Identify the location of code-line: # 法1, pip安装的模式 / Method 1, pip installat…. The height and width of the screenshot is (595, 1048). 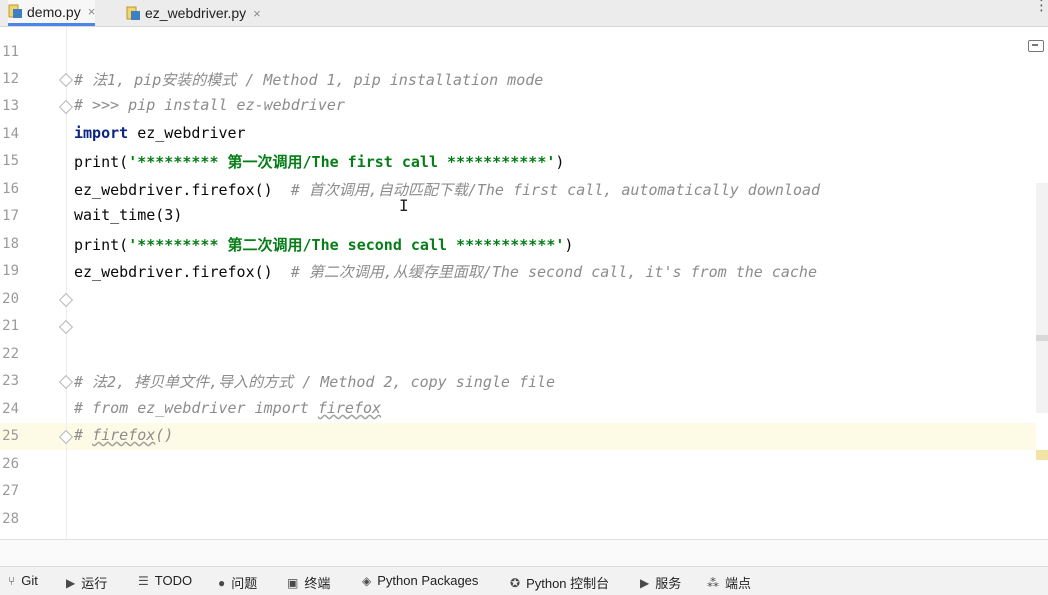
(308, 79).